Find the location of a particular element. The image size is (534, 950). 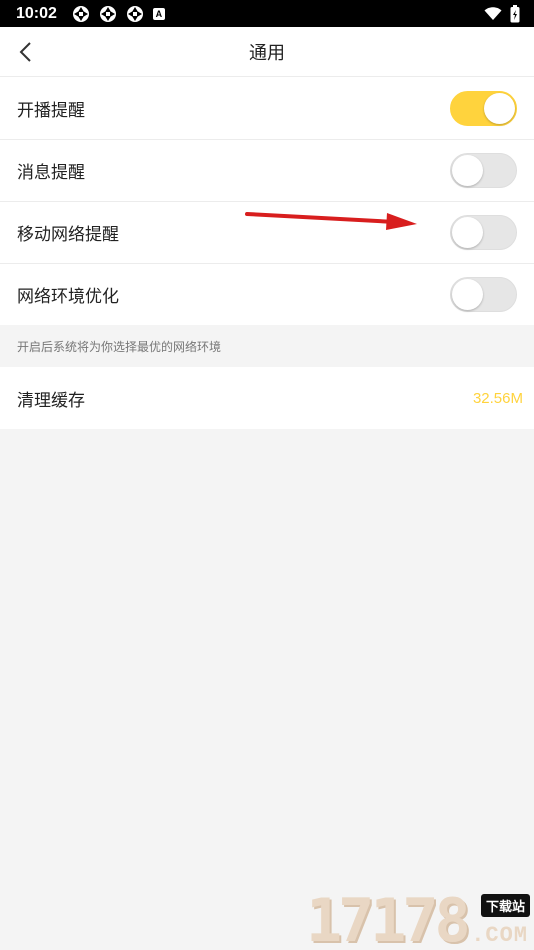

status-time: 10:02 is located at coordinates (36, 13).